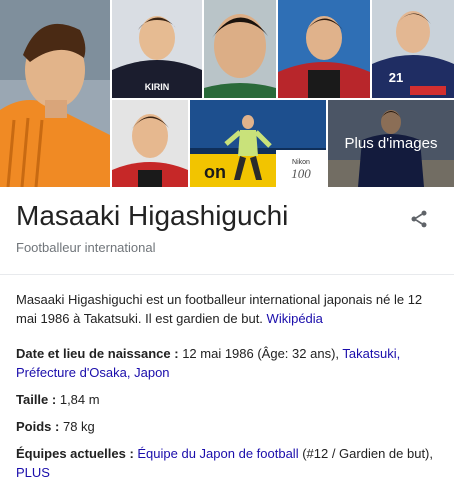 The width and height of the screenshot is (454, 486). I want to click on photo-red-black-jersey, so click(324, 49).